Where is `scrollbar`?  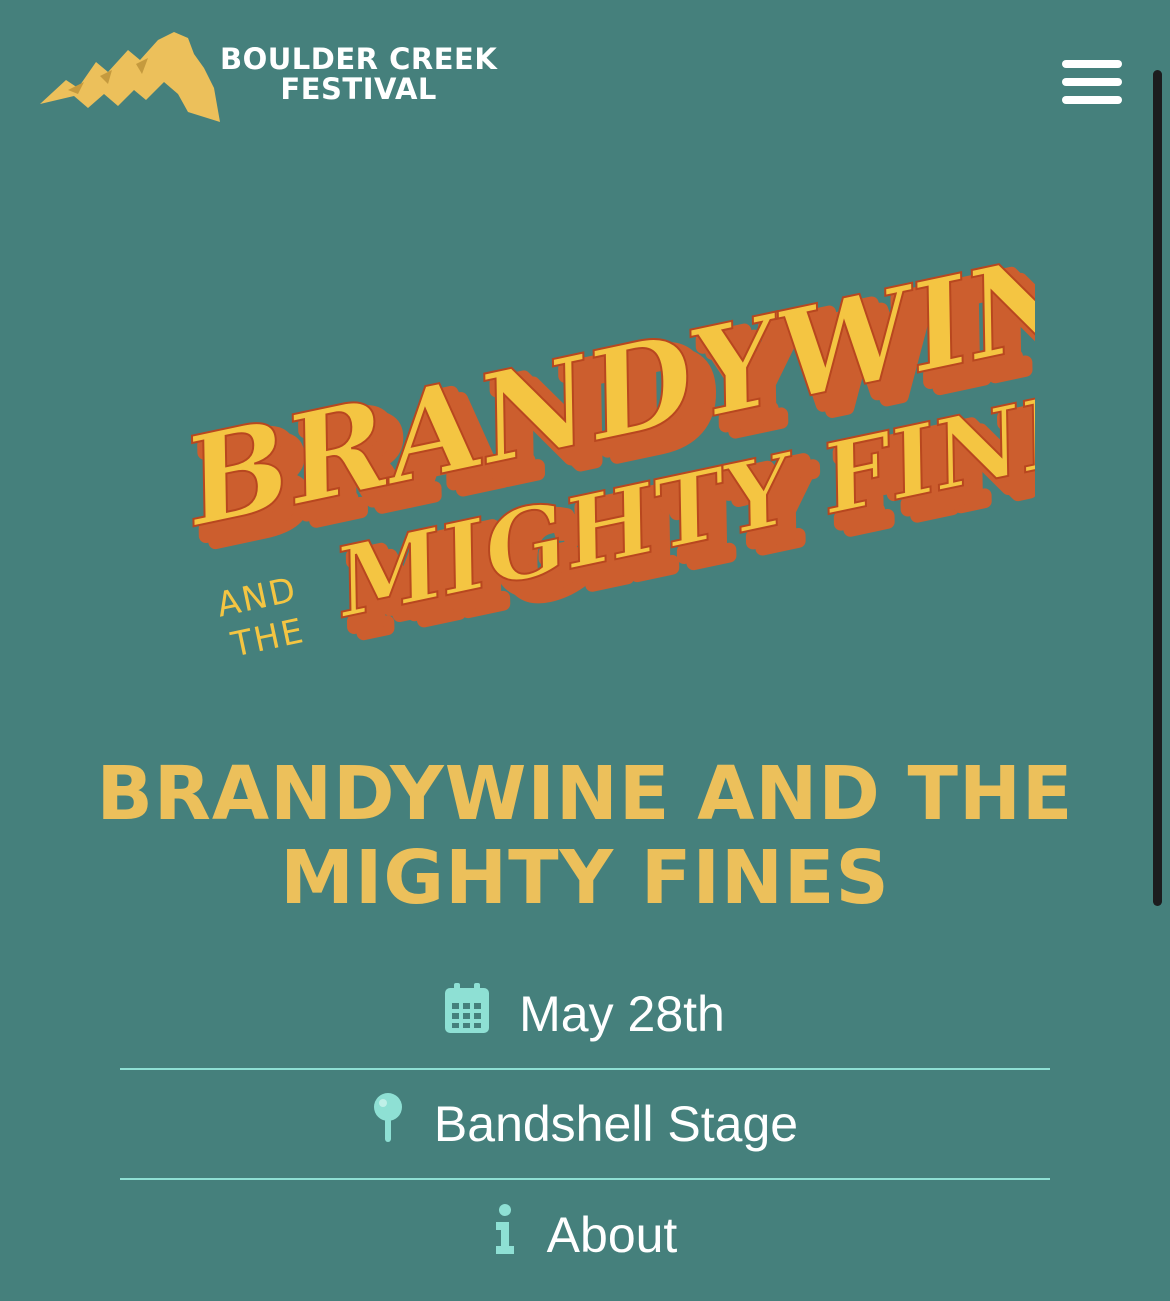
scrollbar is located at coordinates (1157, 488).